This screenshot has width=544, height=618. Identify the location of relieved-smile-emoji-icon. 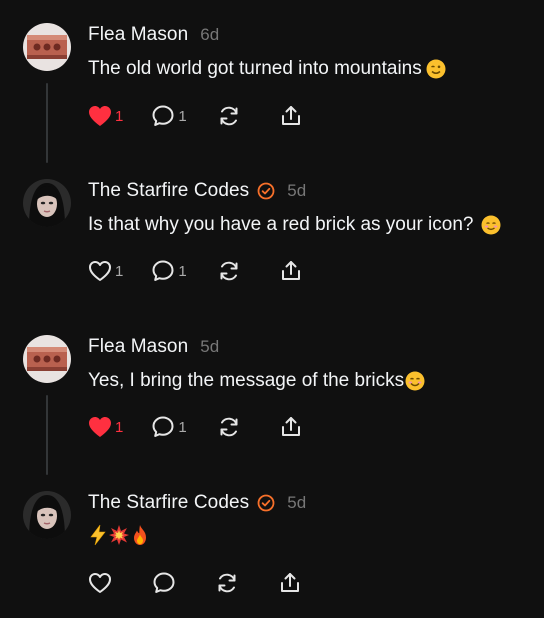
(491, 225).